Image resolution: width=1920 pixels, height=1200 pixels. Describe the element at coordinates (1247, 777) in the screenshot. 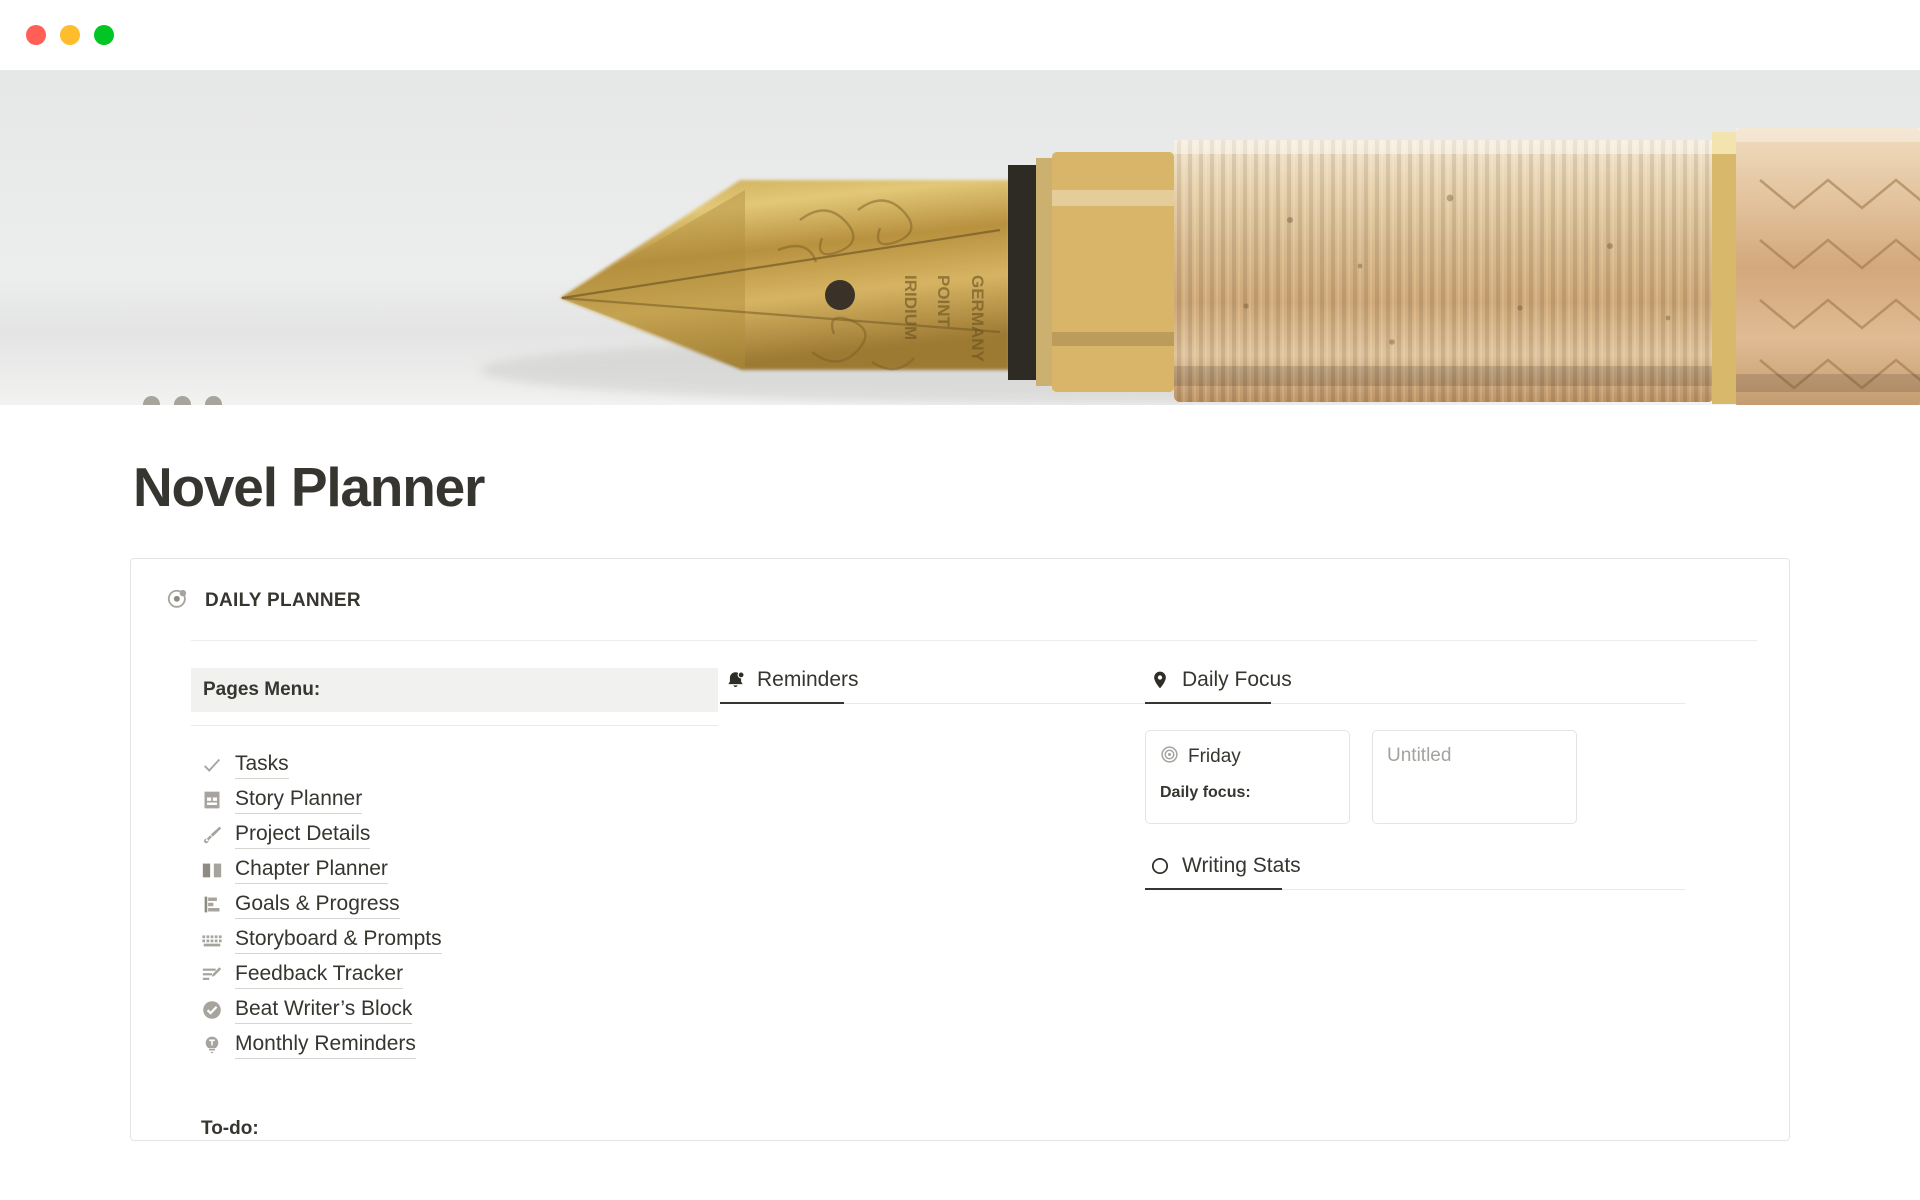

I see `focus-card-friday: Friday Daily focus:` at that location.